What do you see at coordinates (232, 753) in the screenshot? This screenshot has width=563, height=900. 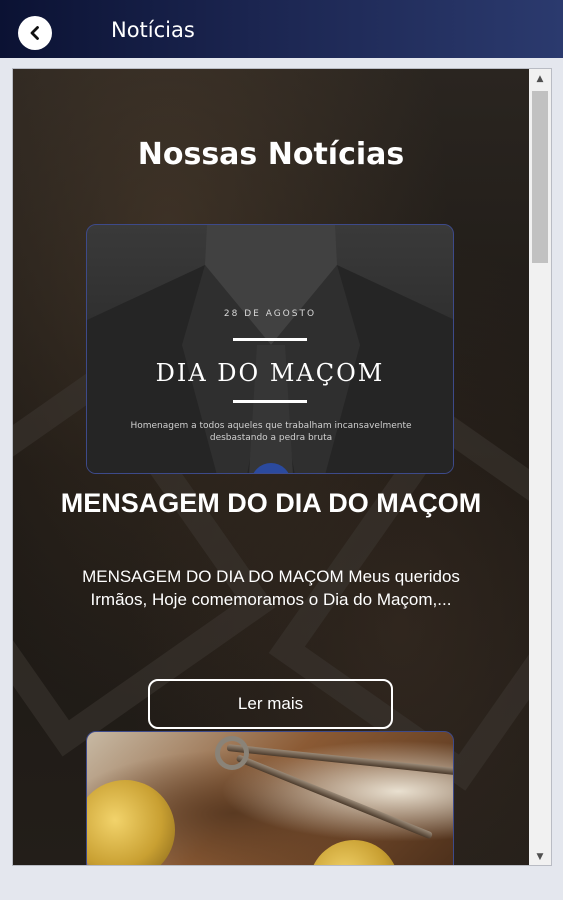 I see `compass-hinge` at bounding box center [232, 753].